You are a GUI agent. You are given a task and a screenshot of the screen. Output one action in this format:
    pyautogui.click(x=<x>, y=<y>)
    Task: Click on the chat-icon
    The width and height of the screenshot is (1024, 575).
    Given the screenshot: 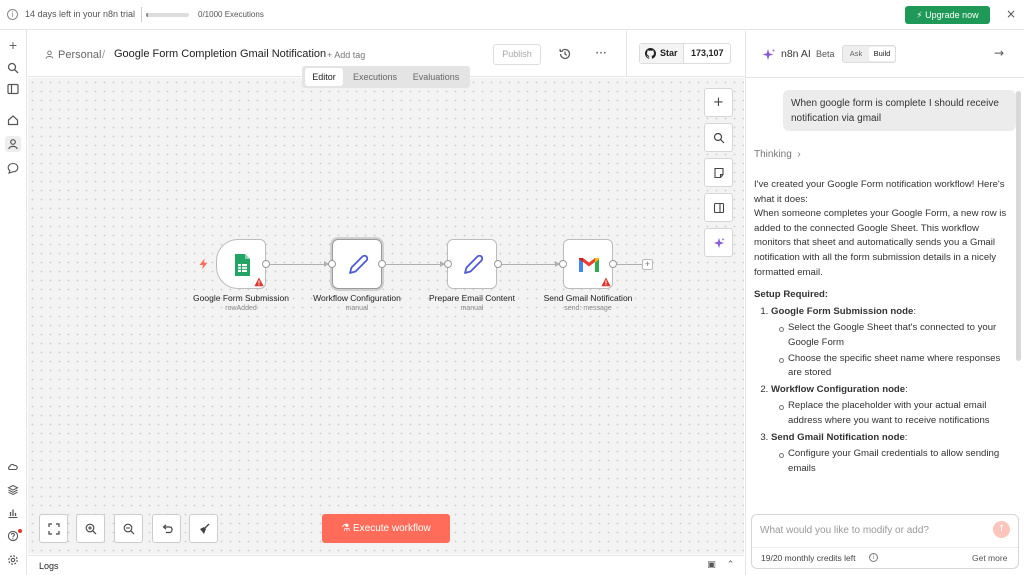 What is the action you would take?
    pyautogui.click(x=13, y=168)
    